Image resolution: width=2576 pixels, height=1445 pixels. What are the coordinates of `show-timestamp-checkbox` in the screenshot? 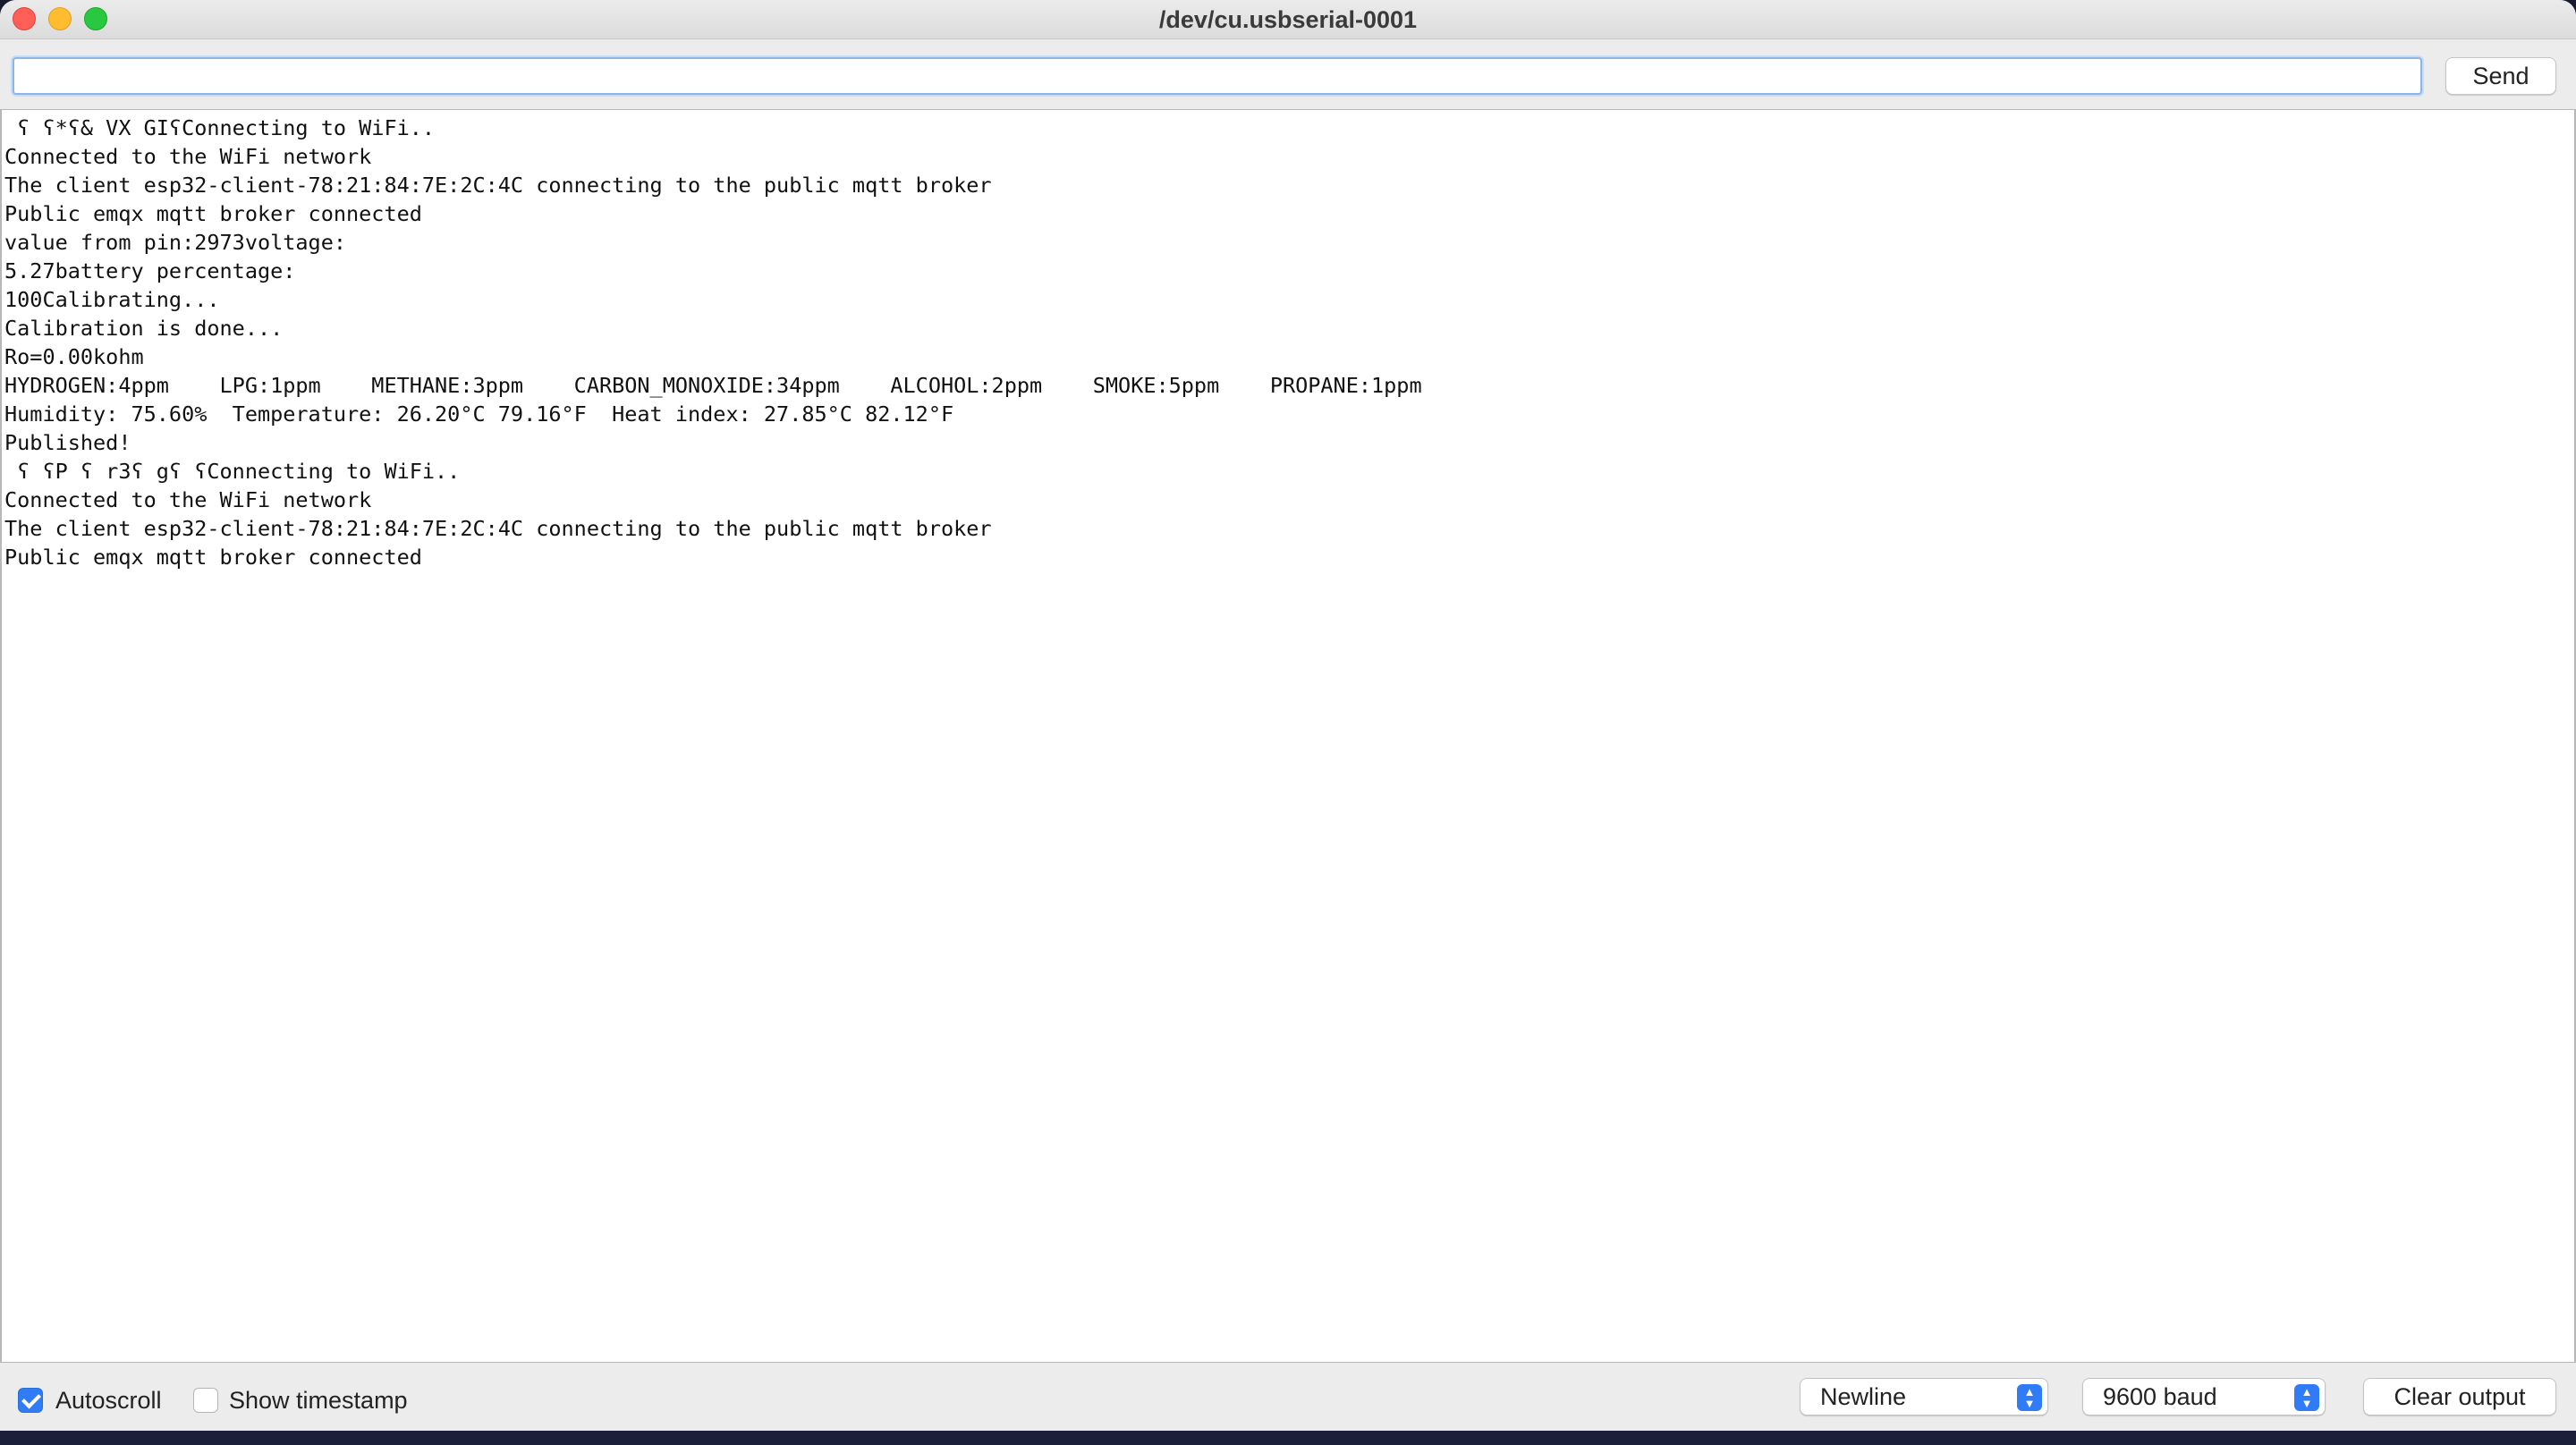 It's located at (205, 1400).